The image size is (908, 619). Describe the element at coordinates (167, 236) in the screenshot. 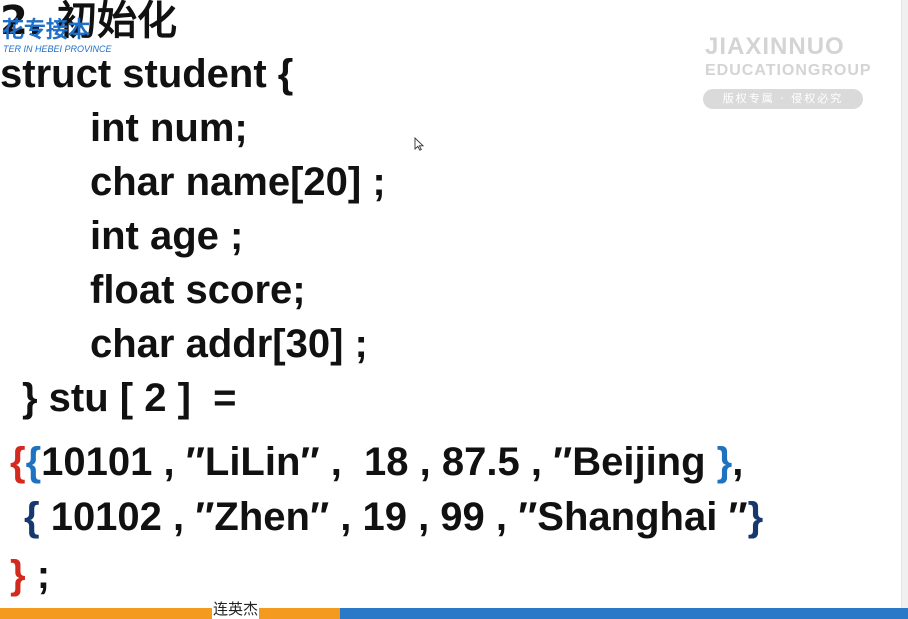

I see `code-line-age: int age ;` at that location.